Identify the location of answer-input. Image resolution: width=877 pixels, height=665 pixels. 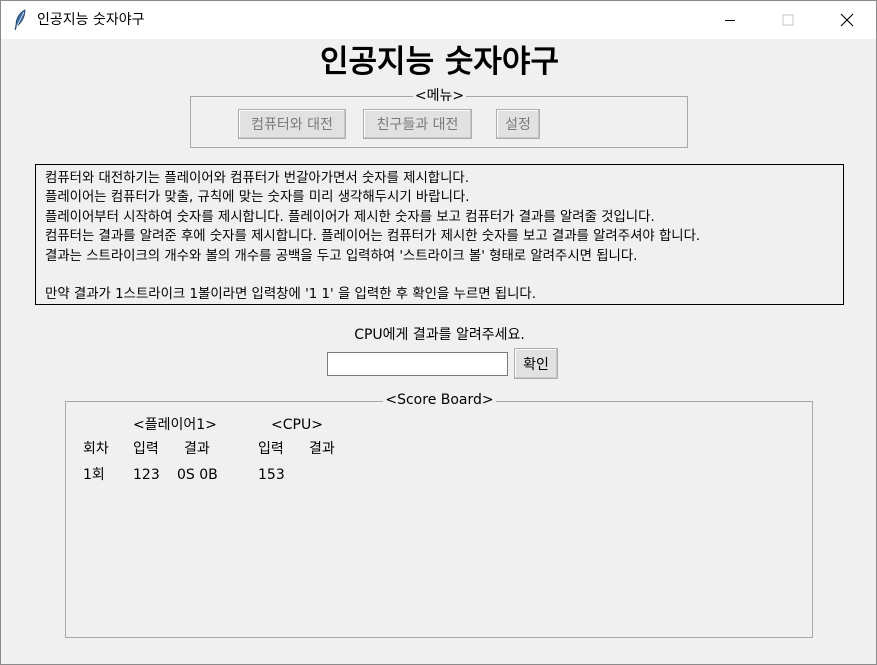
(417, 364).